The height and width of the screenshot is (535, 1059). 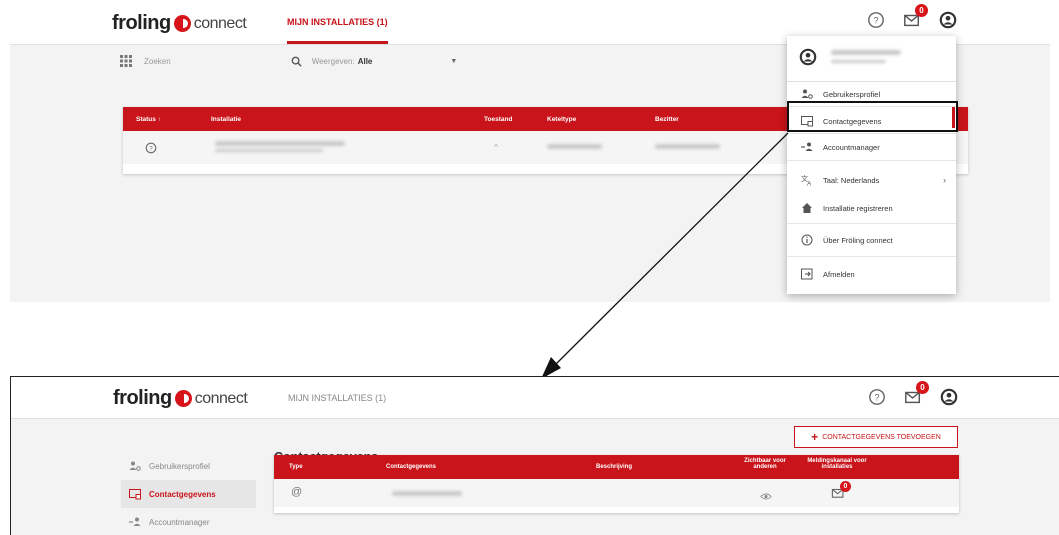 I want to click on user-email-redacted, so click(x=858, y=61).